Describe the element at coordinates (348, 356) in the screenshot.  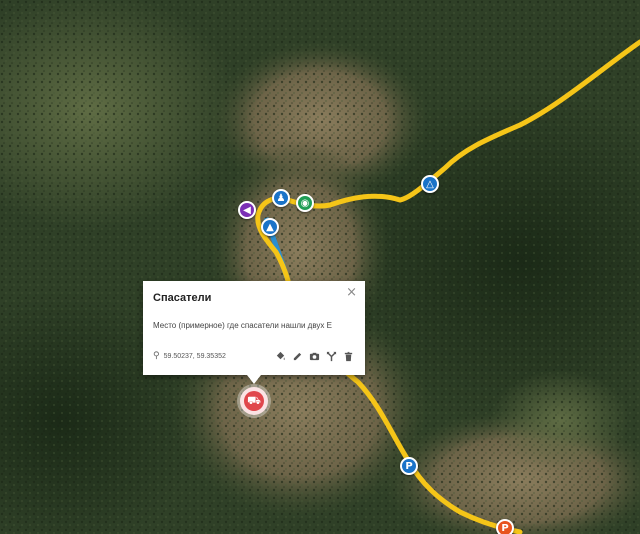
I see `trash-icon` at that location.